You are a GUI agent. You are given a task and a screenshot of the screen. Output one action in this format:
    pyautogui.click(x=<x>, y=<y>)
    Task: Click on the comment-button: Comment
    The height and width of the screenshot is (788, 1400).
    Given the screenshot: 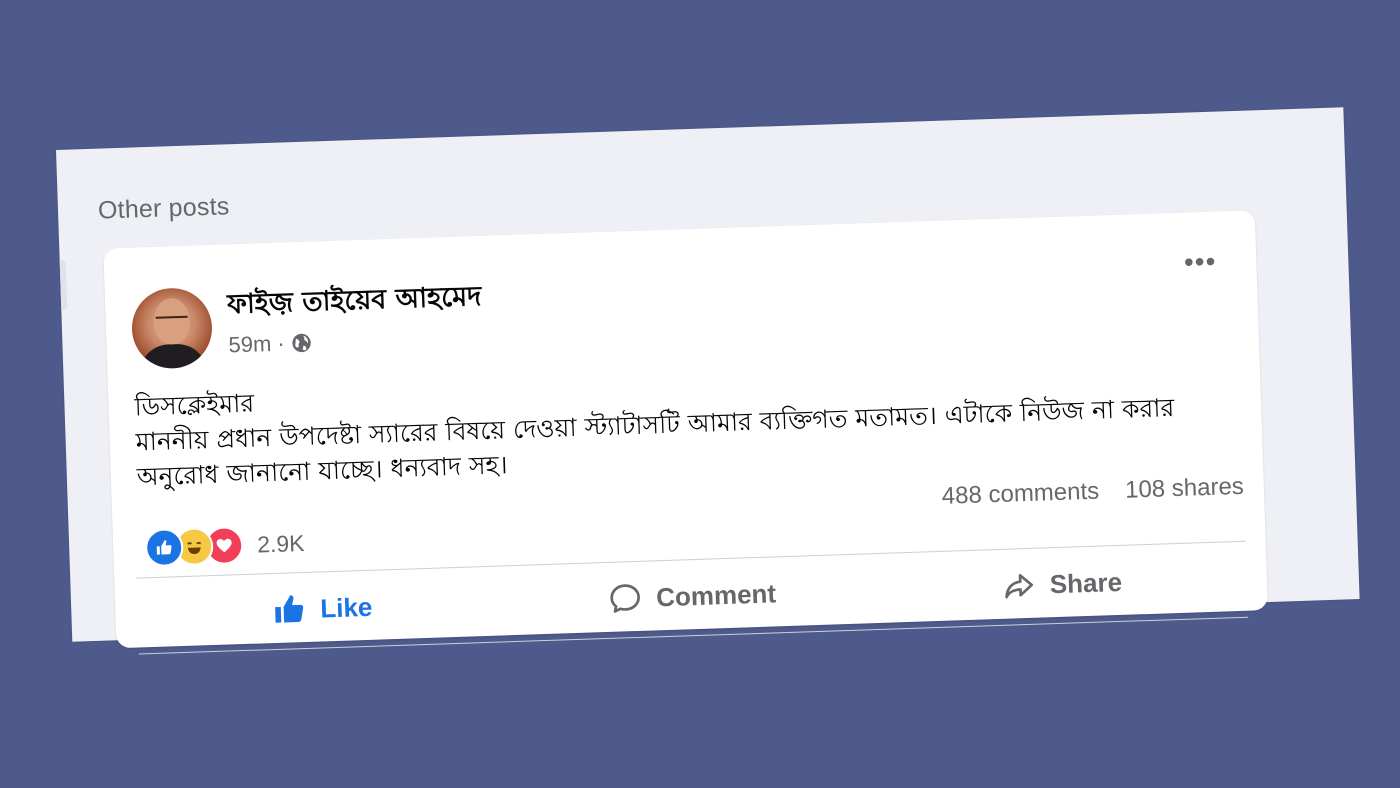 What is the action you would take?
    pyautogui.click(x=692, y=596)
    